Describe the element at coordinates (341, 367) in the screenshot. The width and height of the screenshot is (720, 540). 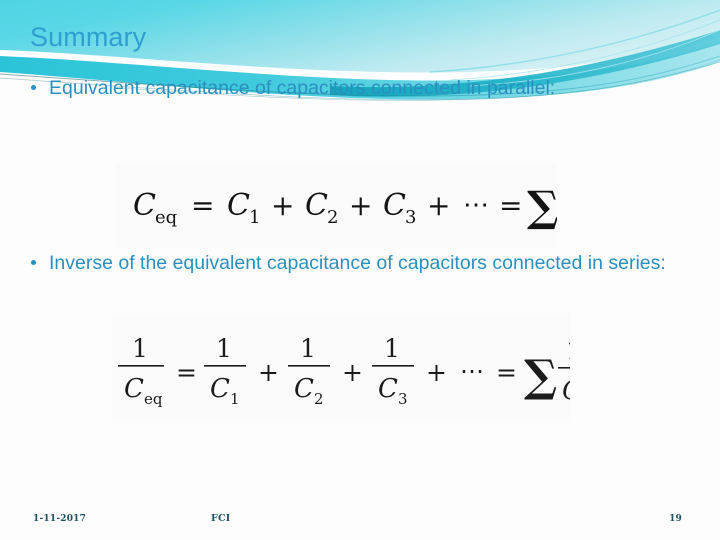
I see `formula-image-series: 1 C eq = 1 C 1 + 1 C 2 + 1 C 3 + ⋯ = ∑` at that location.